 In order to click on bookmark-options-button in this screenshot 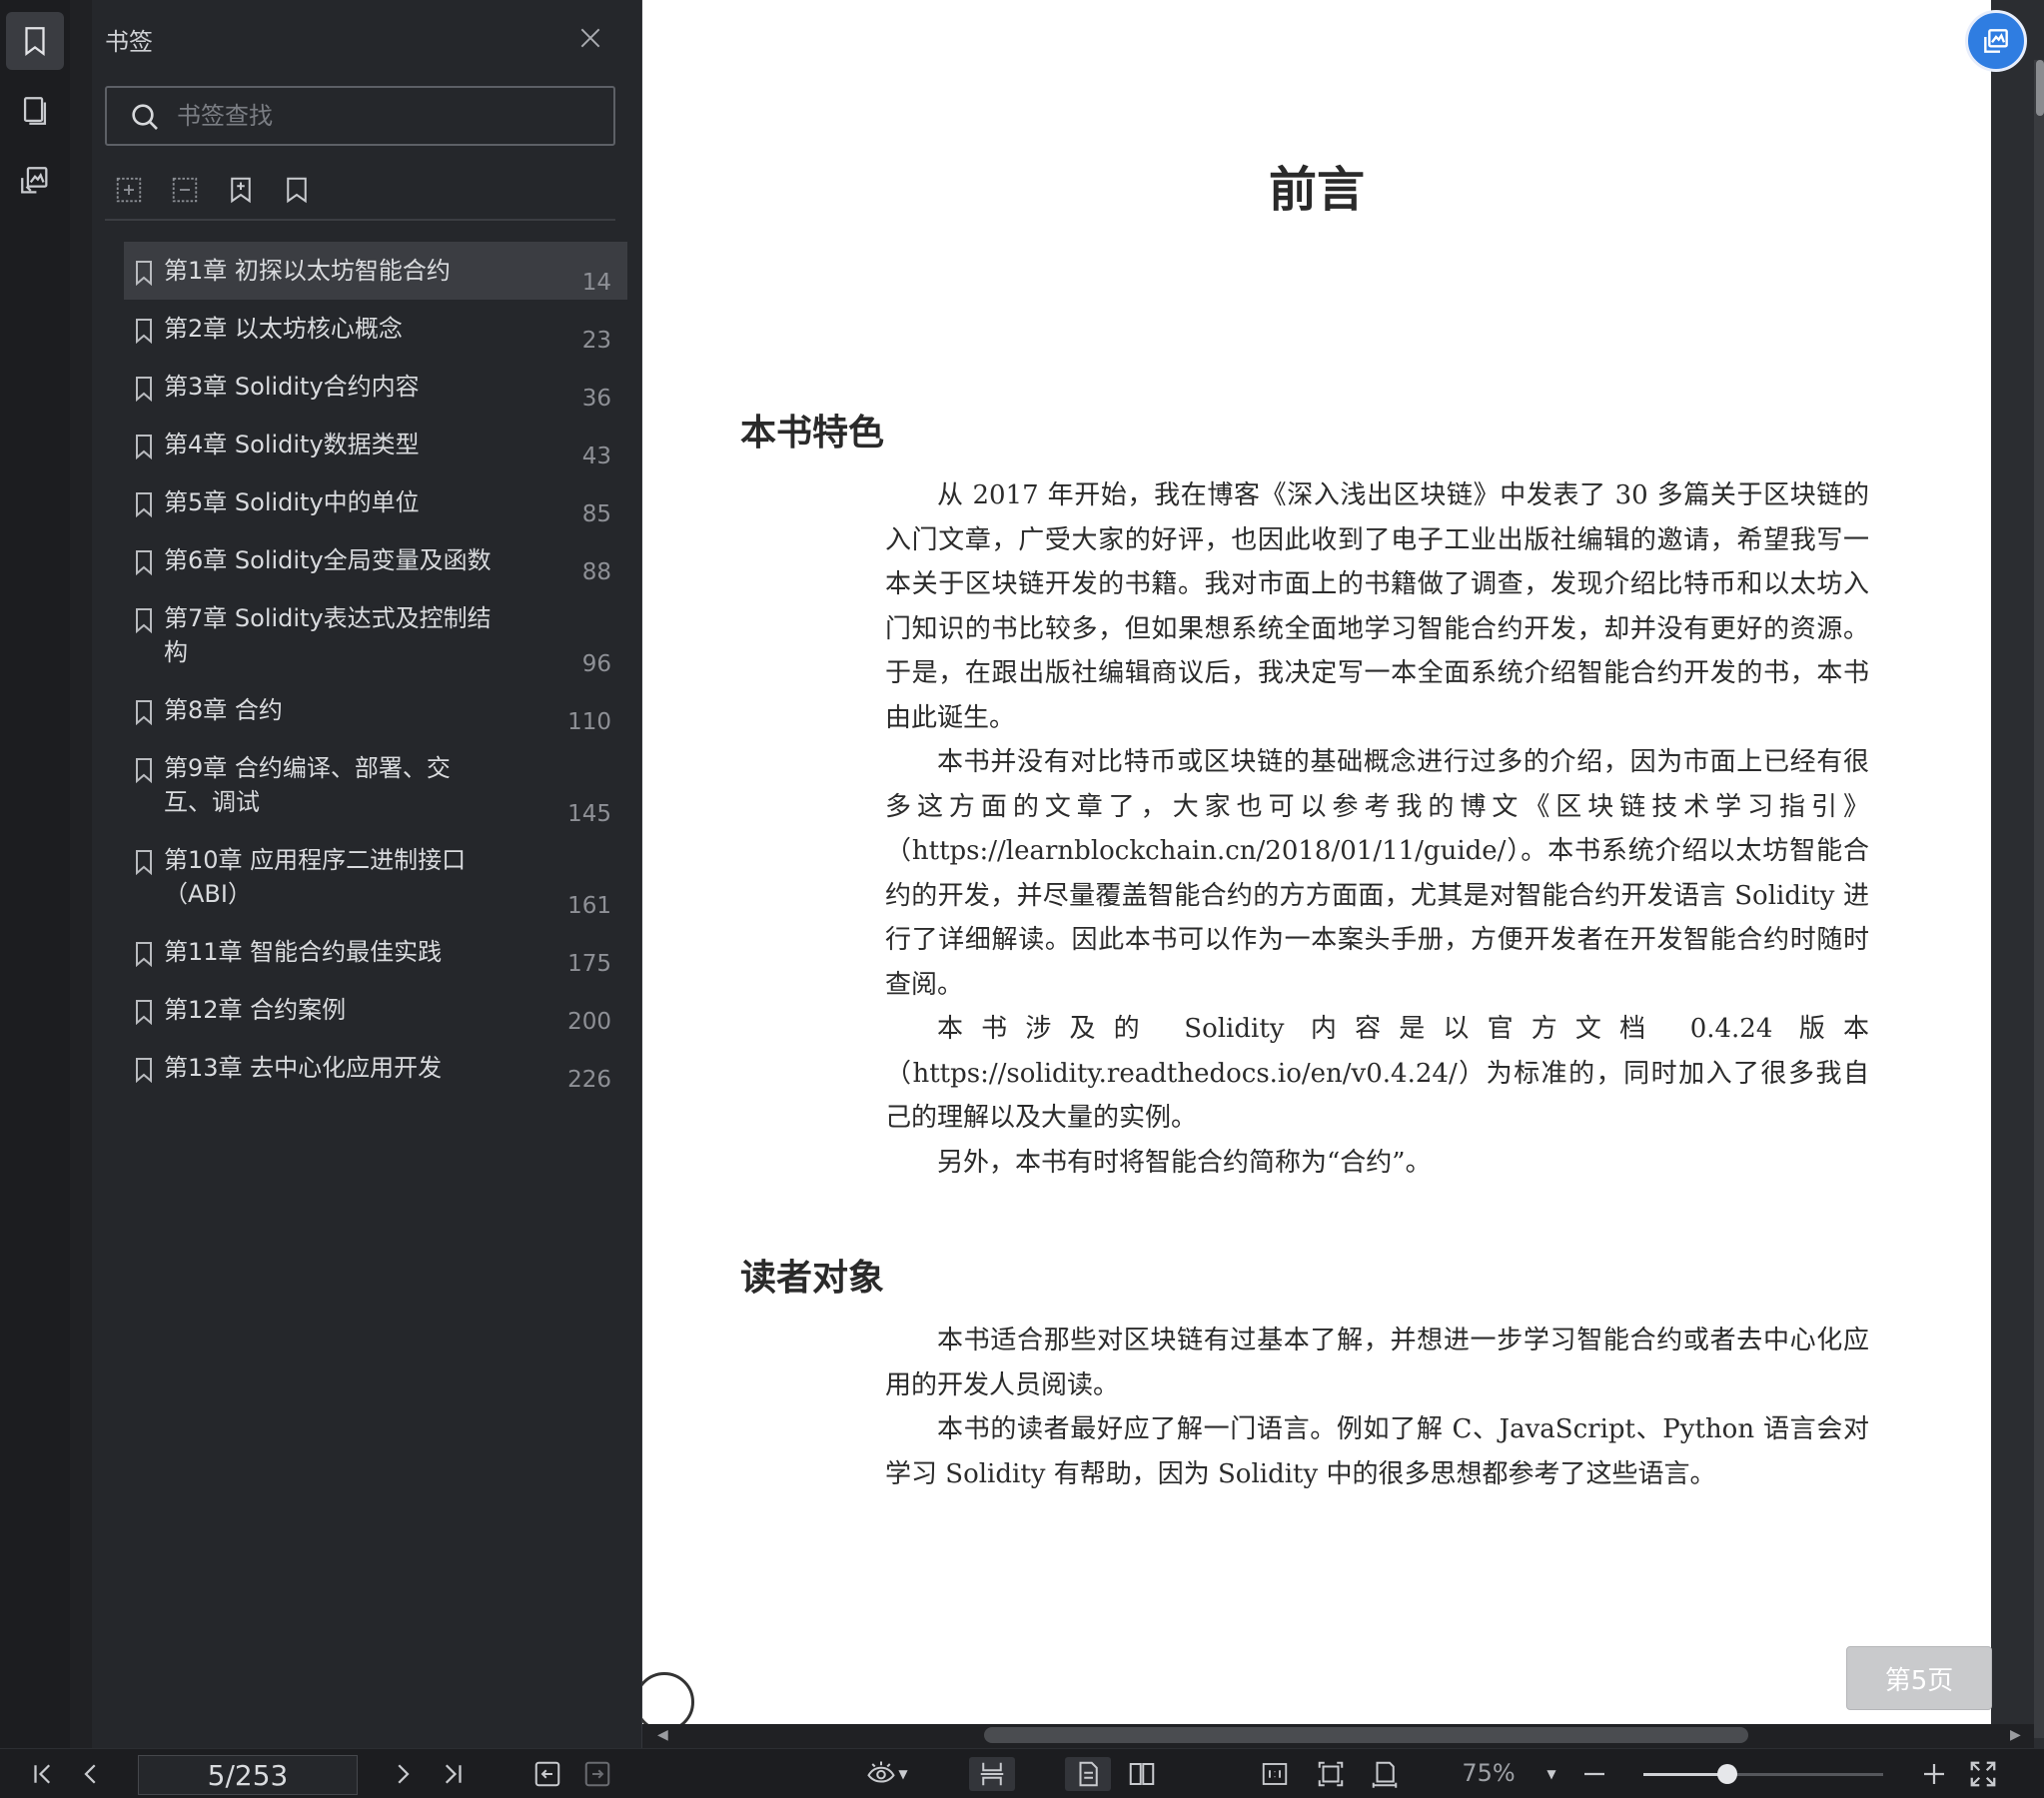, I will do `click(297, 190)`.